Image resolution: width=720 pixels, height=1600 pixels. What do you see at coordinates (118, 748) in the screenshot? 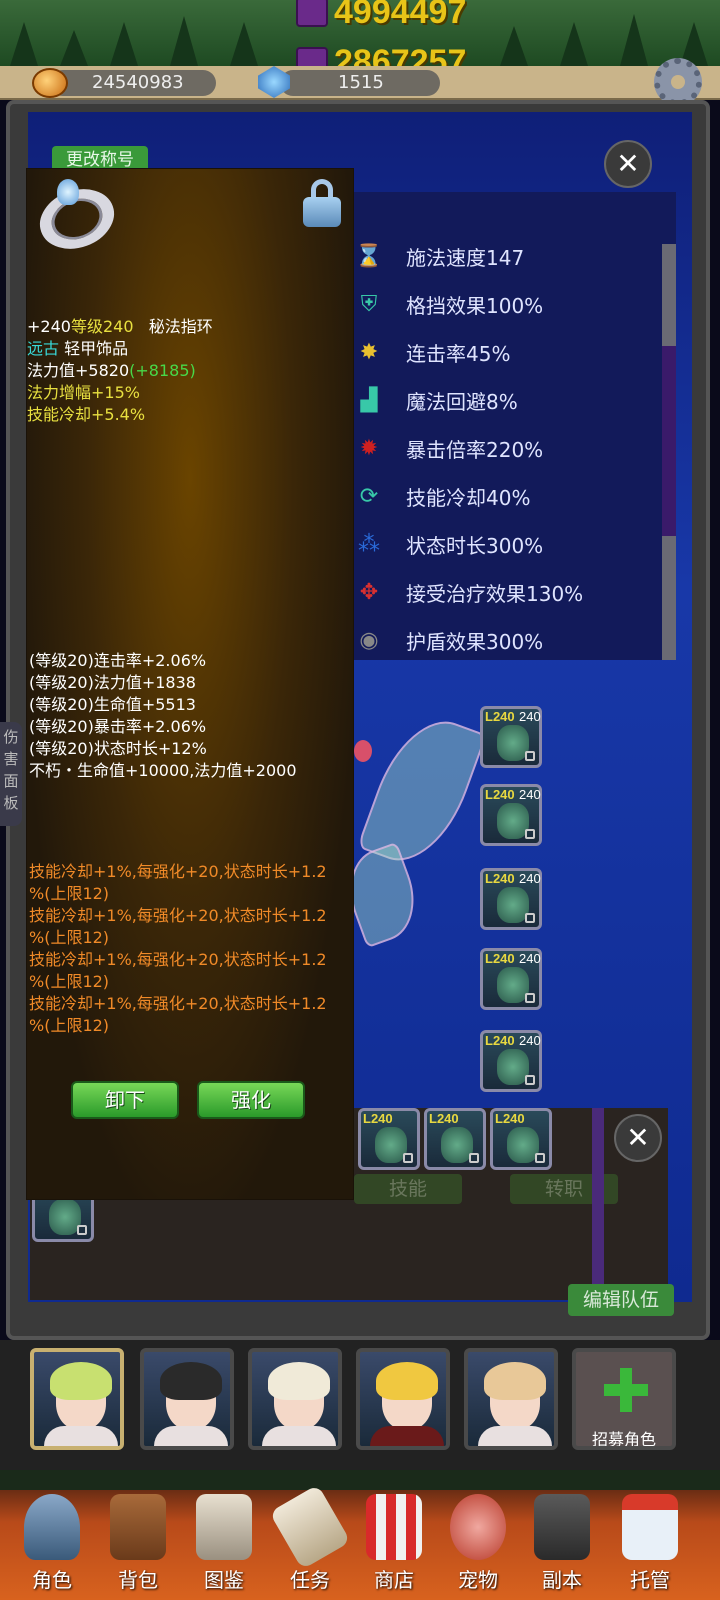
I see `affix-line: (等级20)状态时长+12%` at bounding box center [118, 748].